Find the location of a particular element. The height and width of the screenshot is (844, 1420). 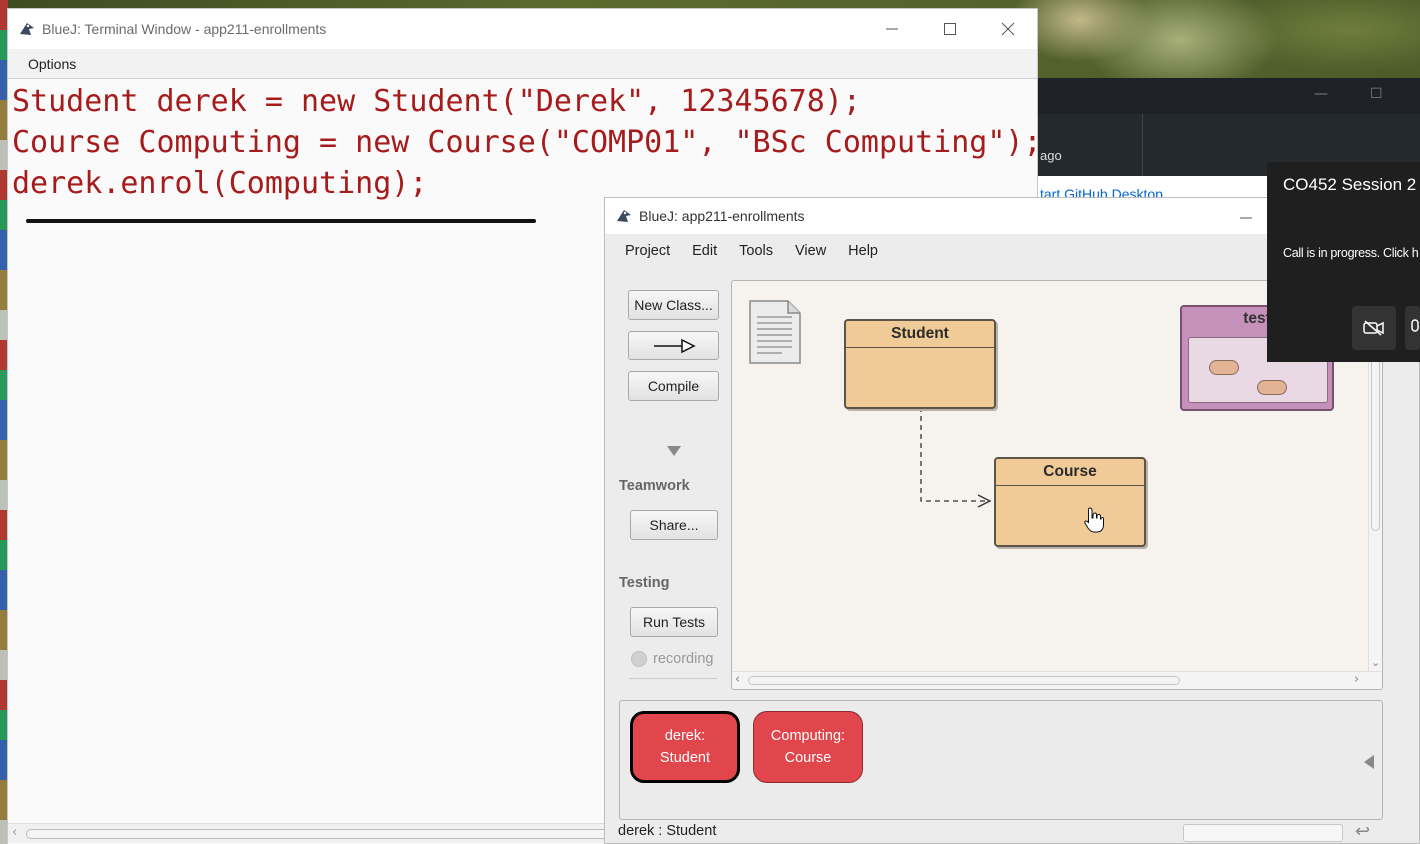

status-input-box is located at coordinates (1263, 833).